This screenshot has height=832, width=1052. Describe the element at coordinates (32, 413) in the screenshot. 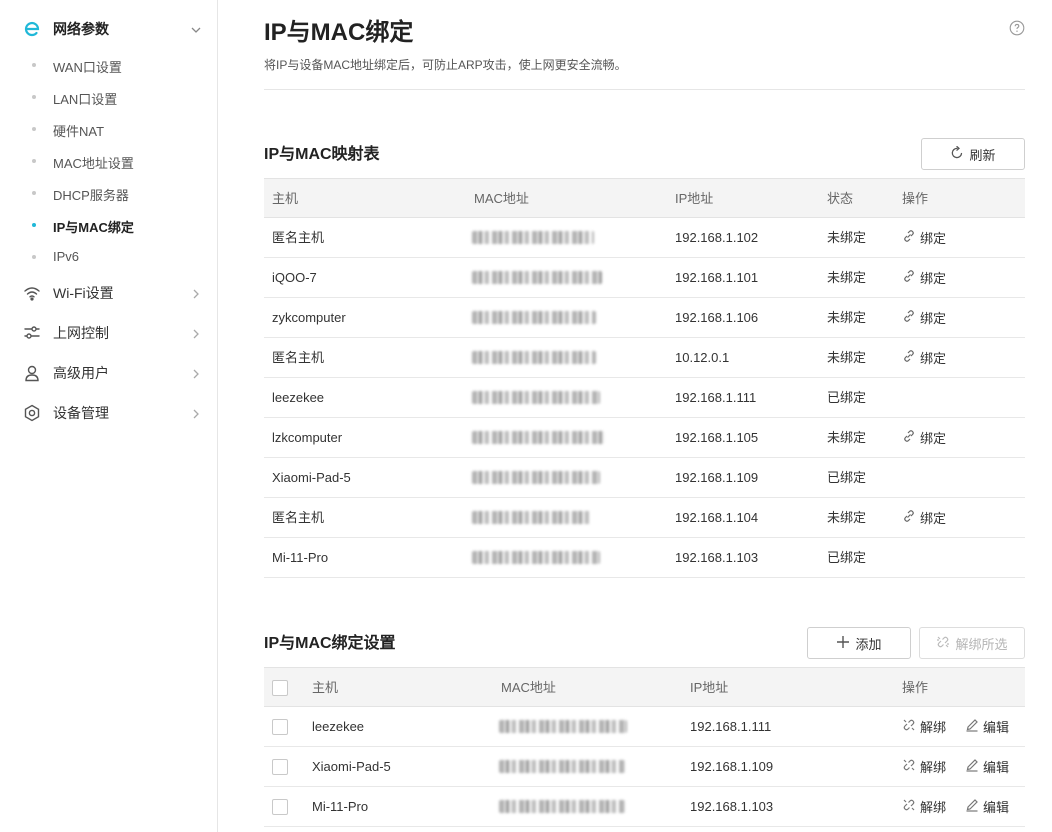

I see `gear-icon` at that location.